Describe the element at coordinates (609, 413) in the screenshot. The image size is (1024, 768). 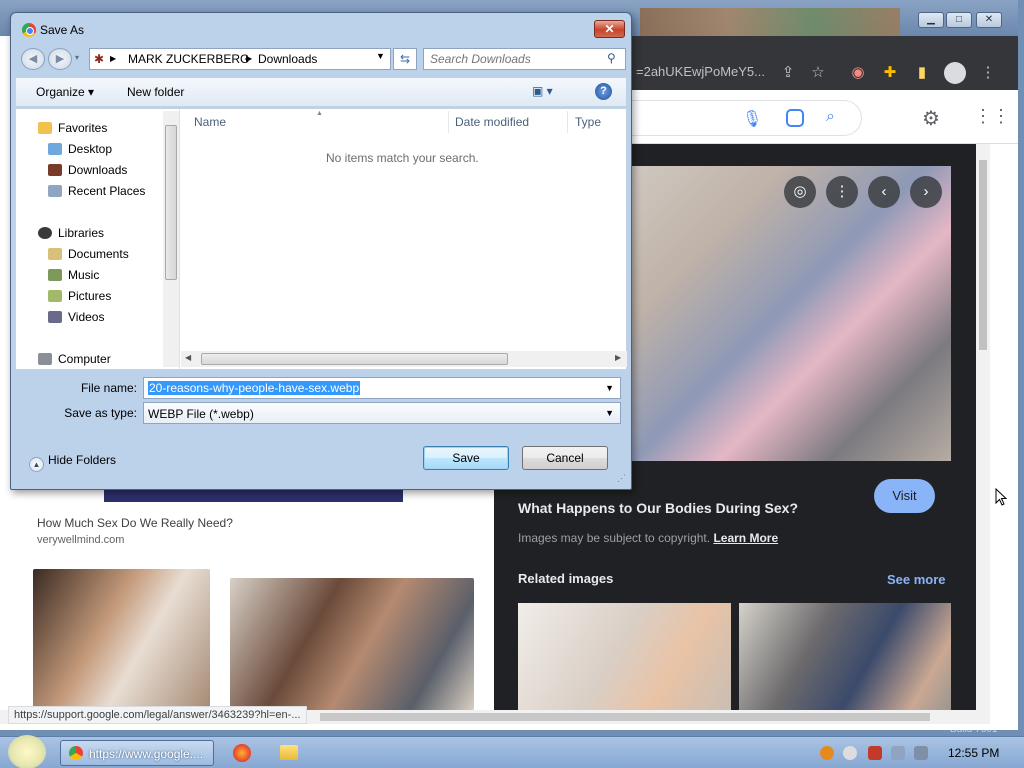
I see `save-type-dropdown-icon: ▼` at that location.